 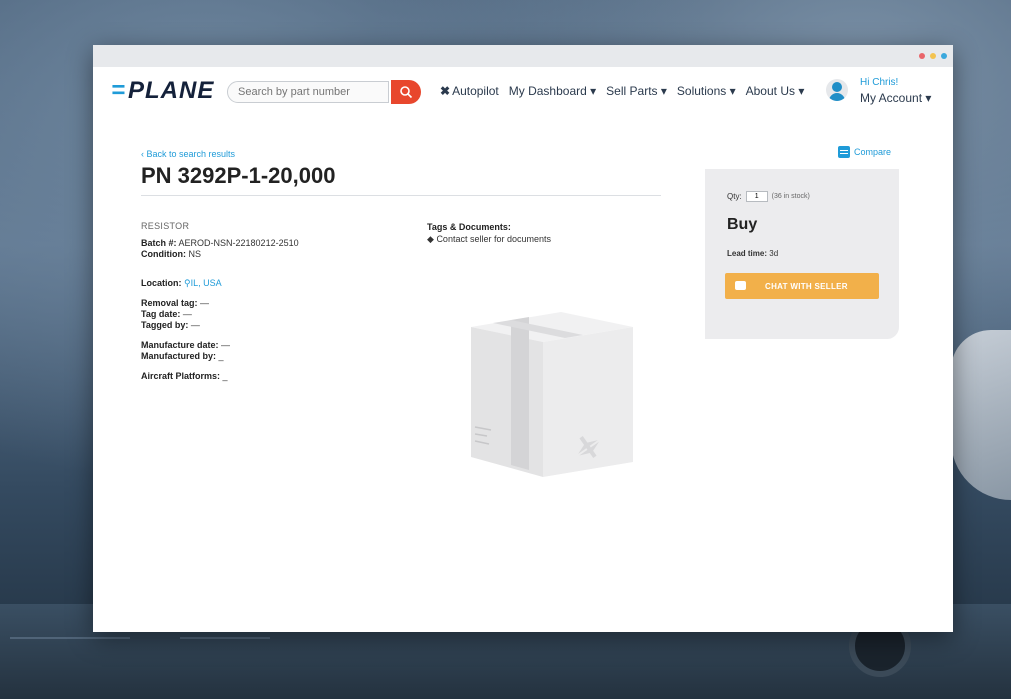 I want to click on batch-value: AEROD-NSN-22180212-2510, so click(x=238, y=243).